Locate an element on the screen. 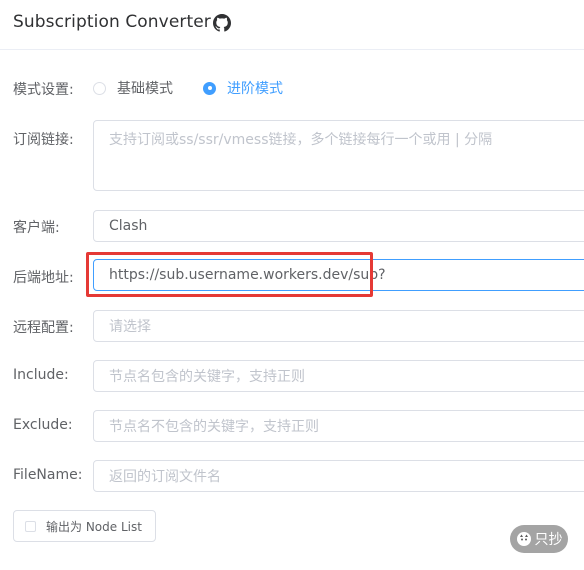  subscription-label: 订阅链接: is located at coordinates (43, 140).